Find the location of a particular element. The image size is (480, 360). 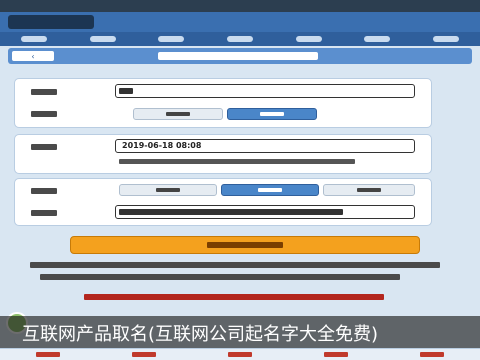

surname-label is located at coordinates (44, 92).